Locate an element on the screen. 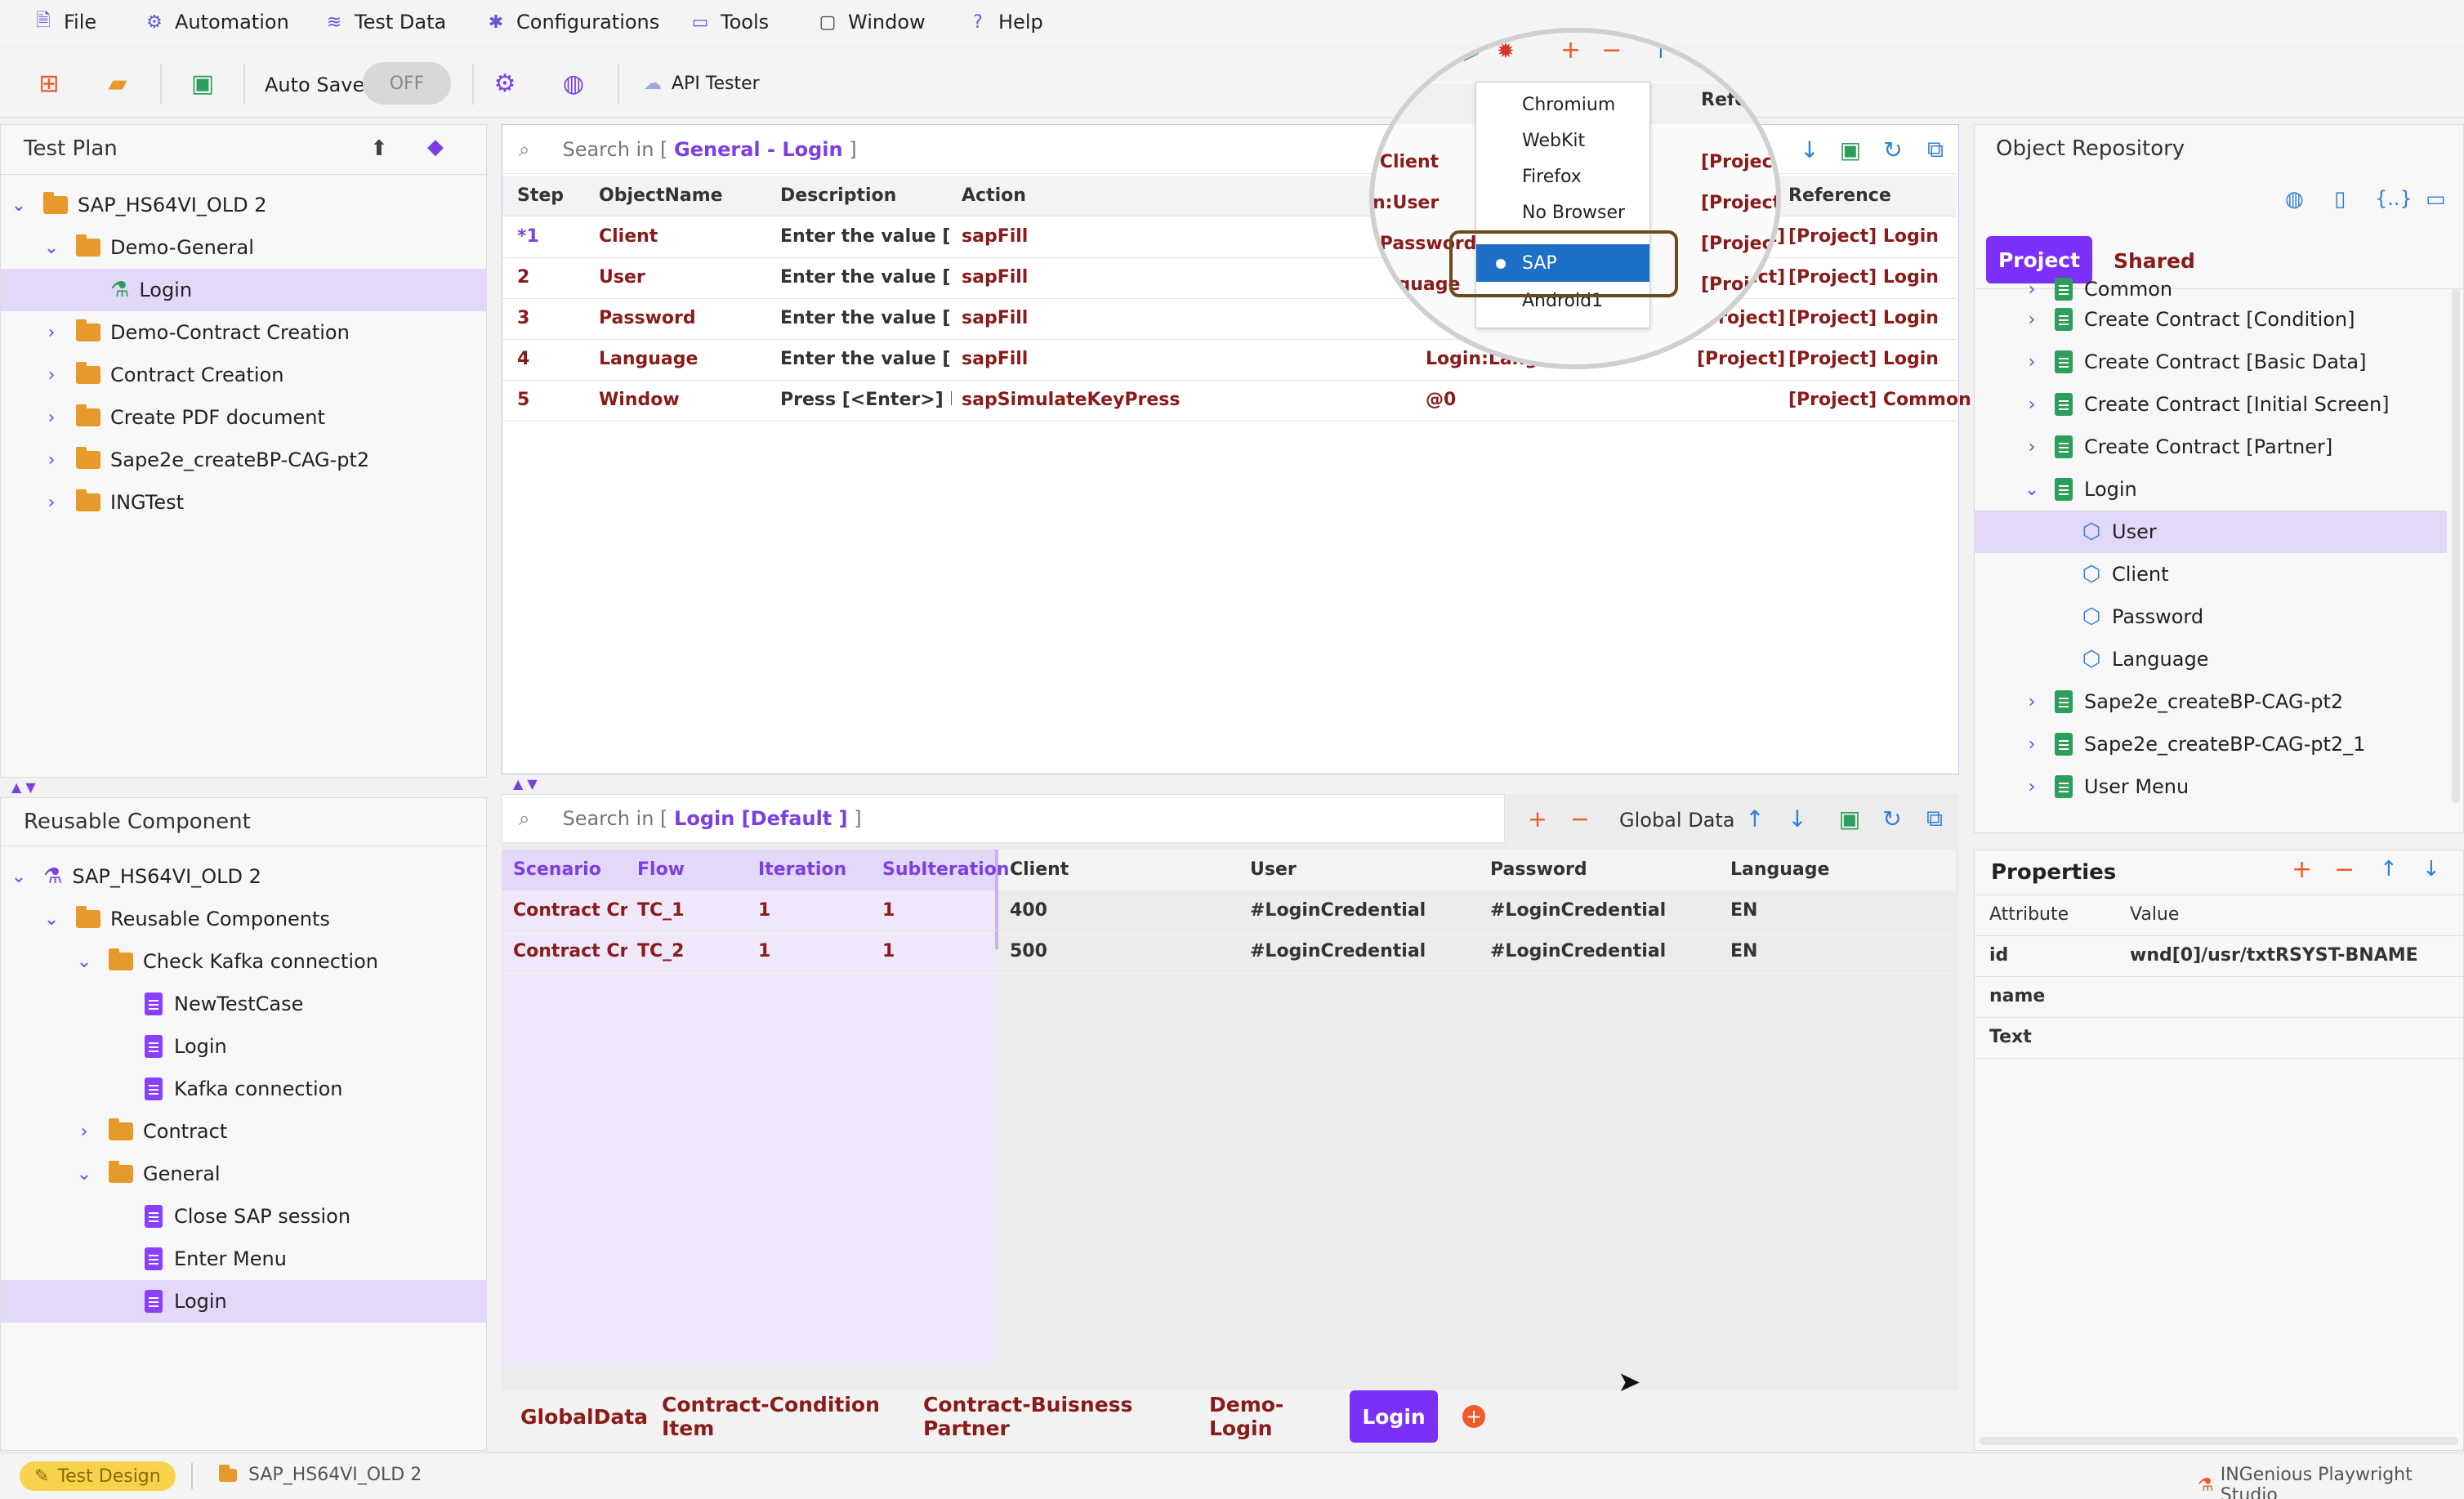 The image size is (2464, 1499). sheet-tab-demo-login: Demo-Login is located at coordinates (1274, 1416).